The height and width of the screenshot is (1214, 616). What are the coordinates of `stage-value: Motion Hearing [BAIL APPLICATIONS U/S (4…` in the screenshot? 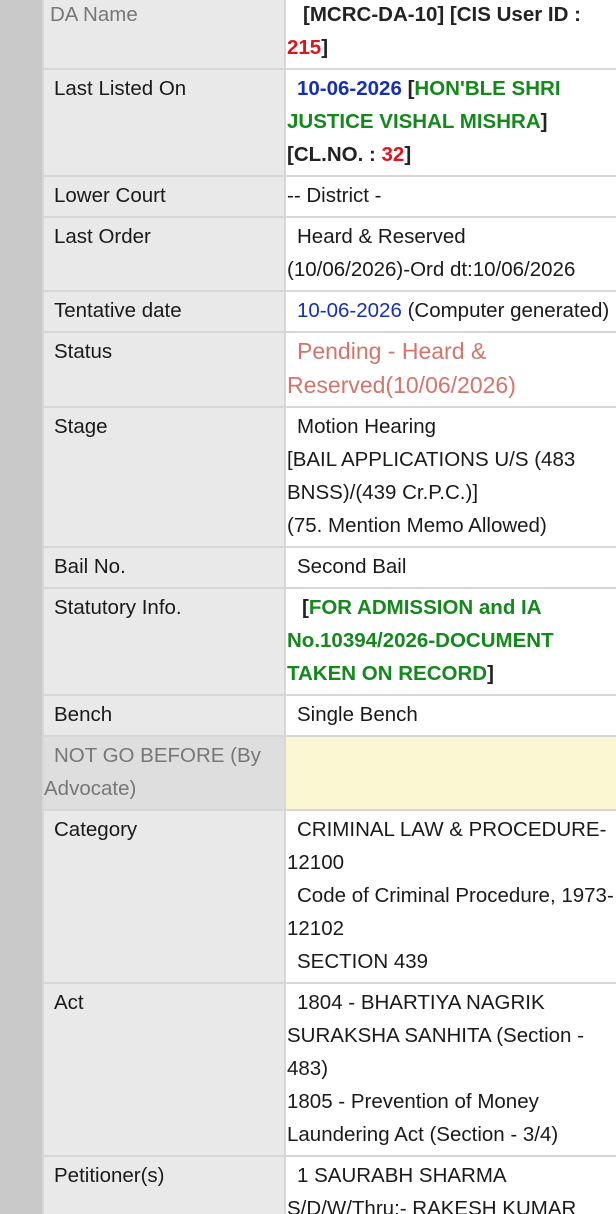 It's located at (450, 477).